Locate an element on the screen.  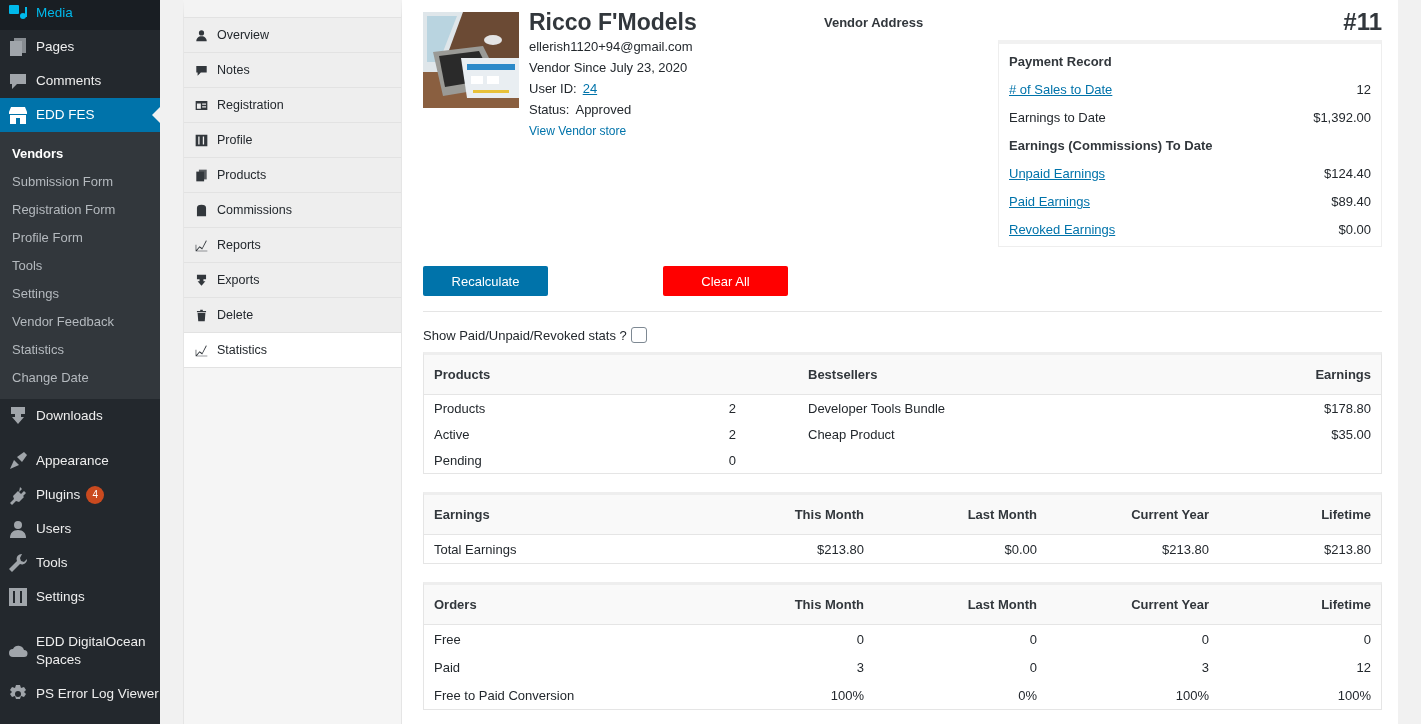
vendor-number: #11 is located at coordinates (1362, 22).